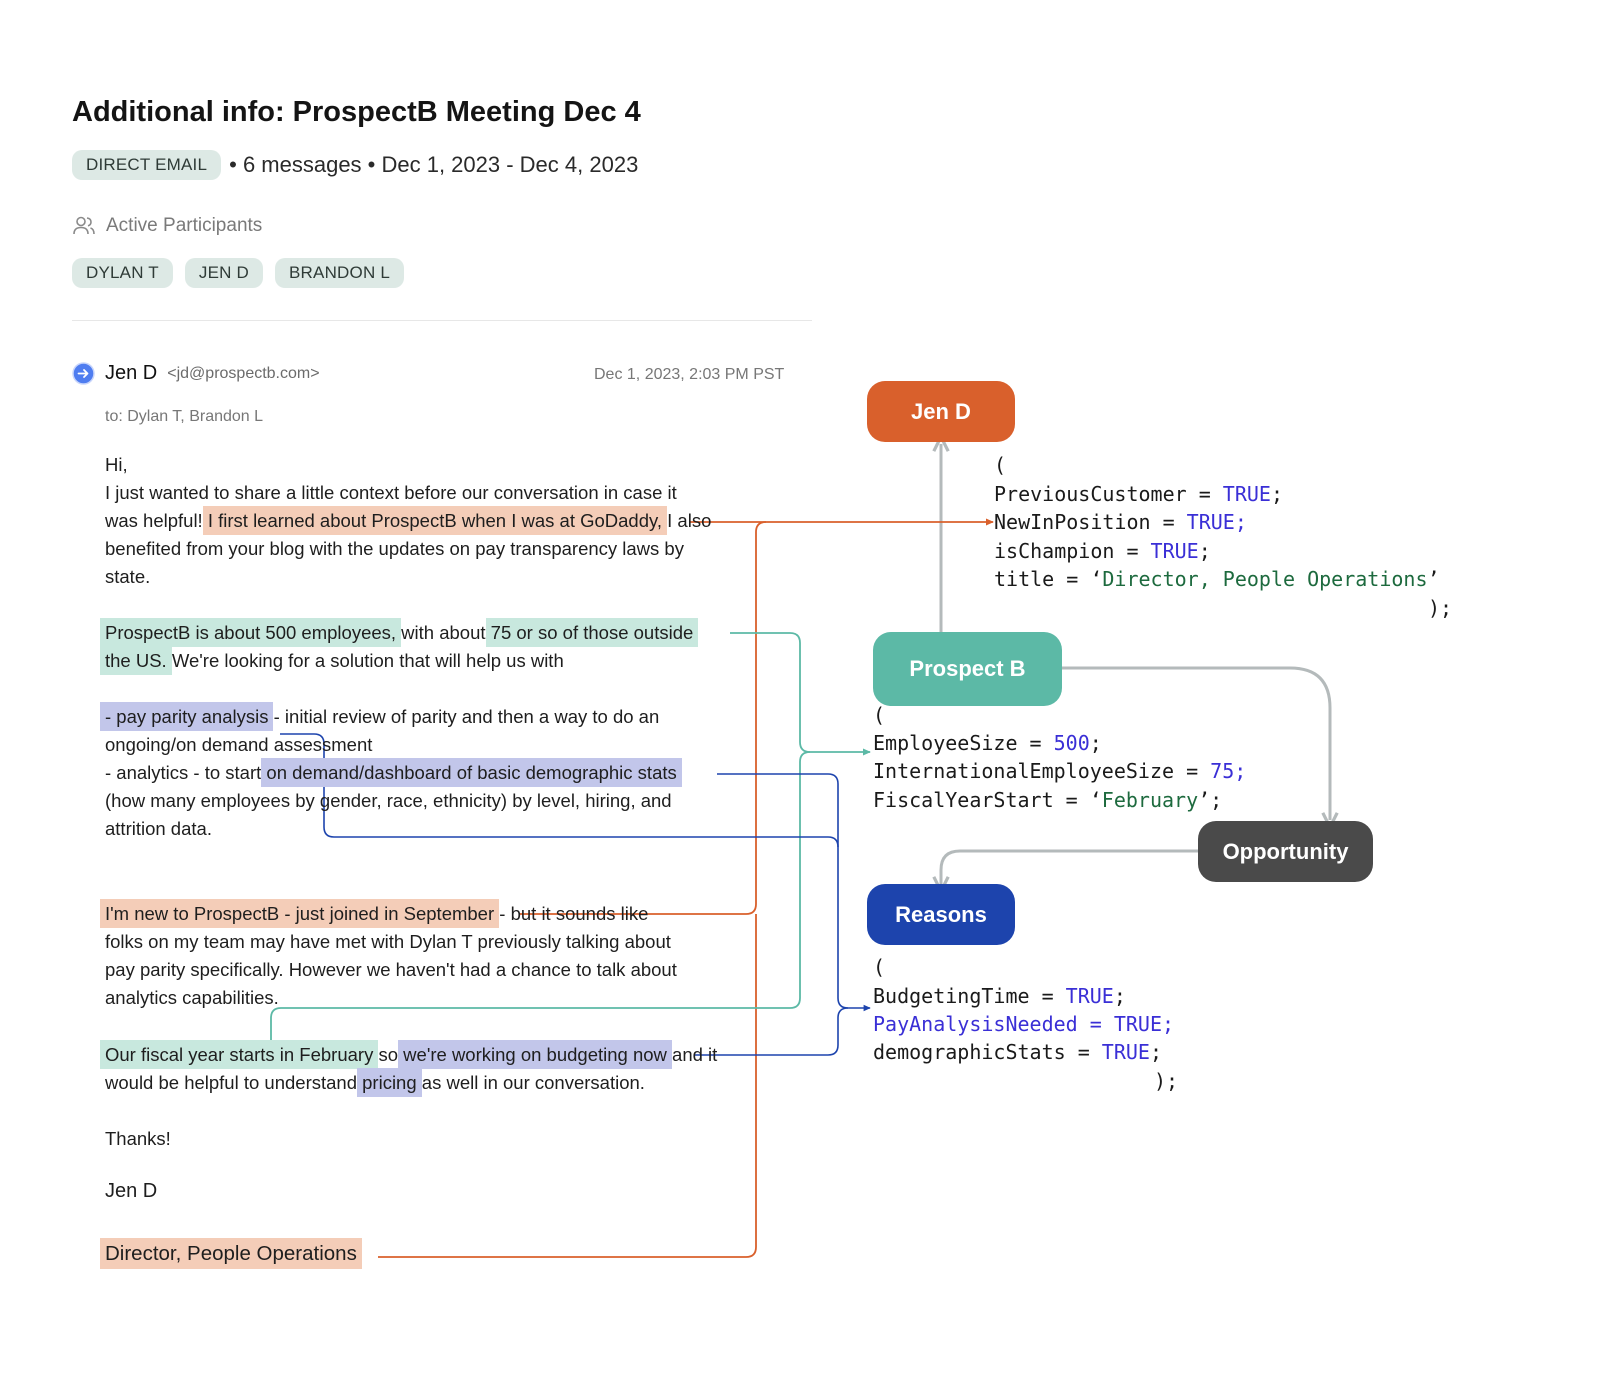  What do you see at coordinates (941, 411) in the screenshot?
I see `node-jen-d: Jen D` at bounding box center [941, 411].